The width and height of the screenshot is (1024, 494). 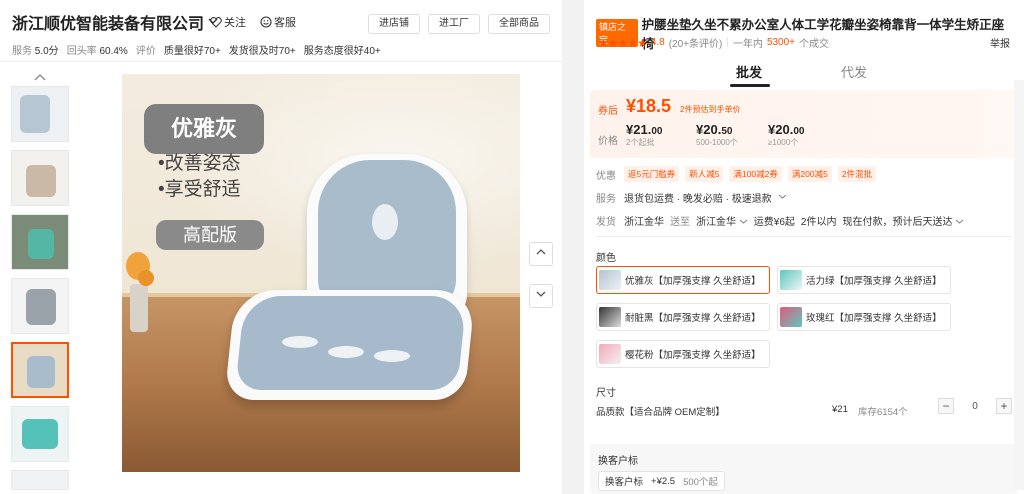 I want to click on swap-option-label: 换客户标, so click(x=624, y=482).